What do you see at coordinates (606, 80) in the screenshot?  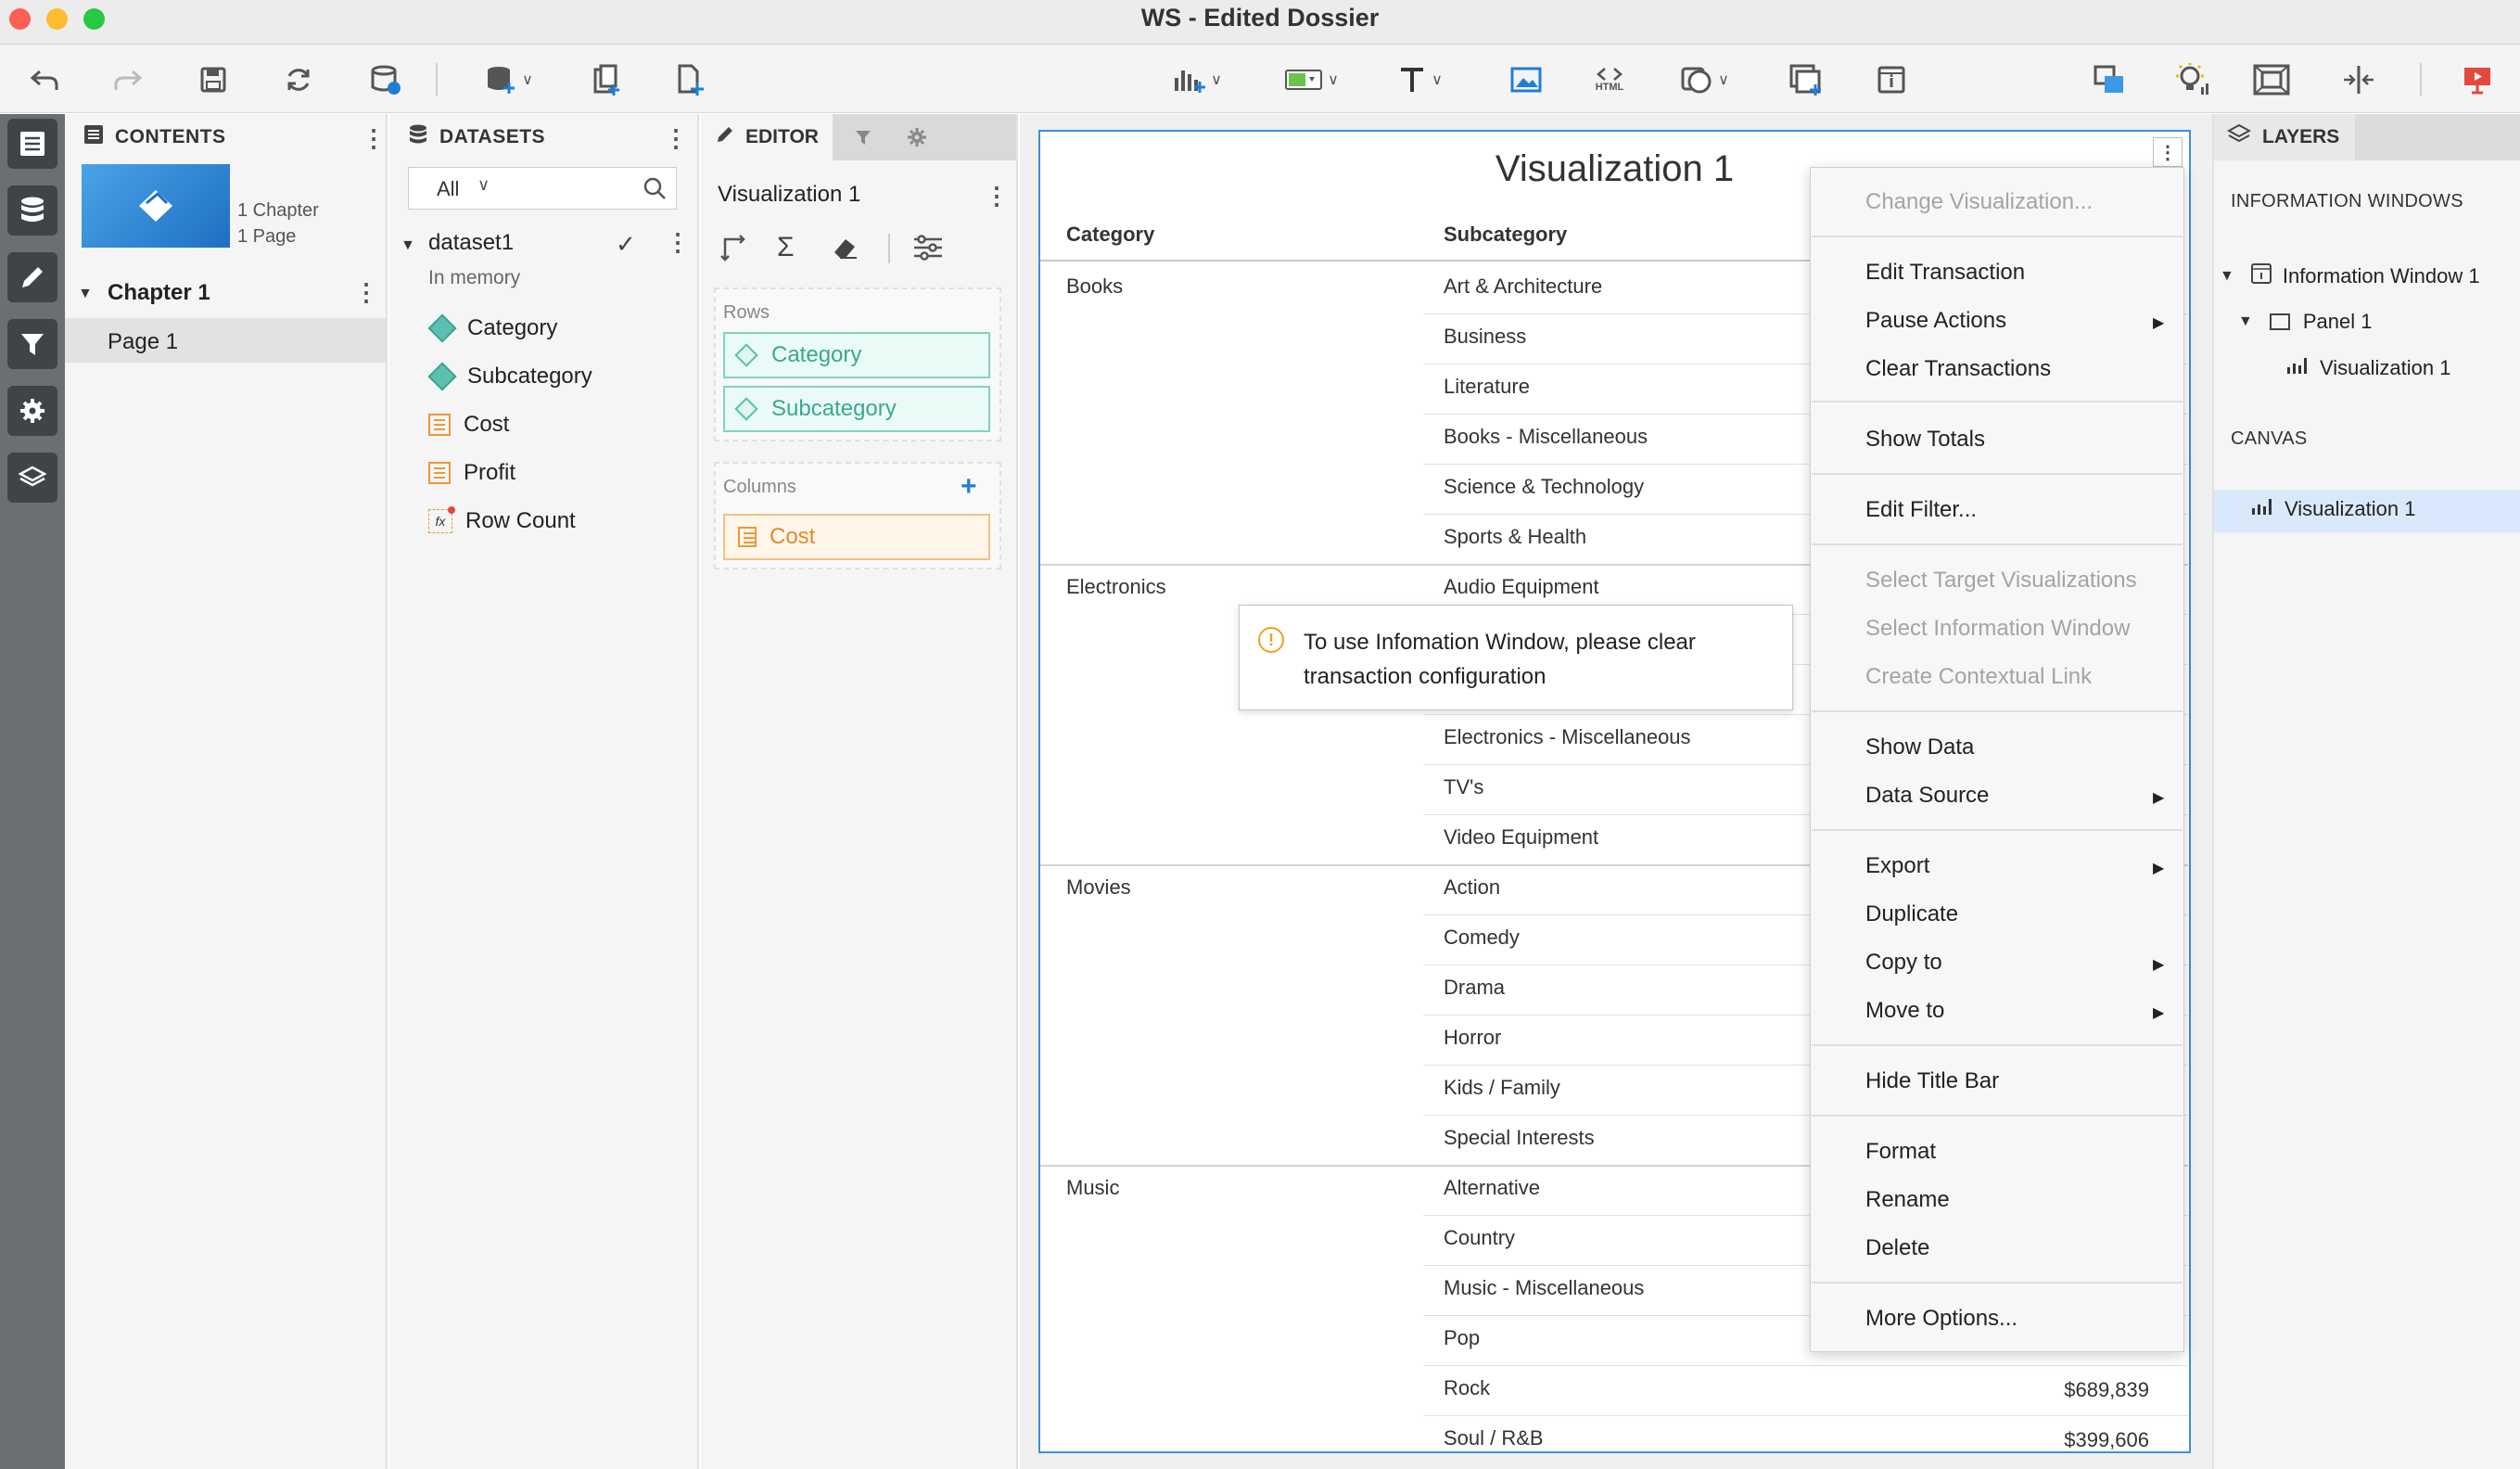 I see `add-chapter-icon` at bounding box center [606, 80].